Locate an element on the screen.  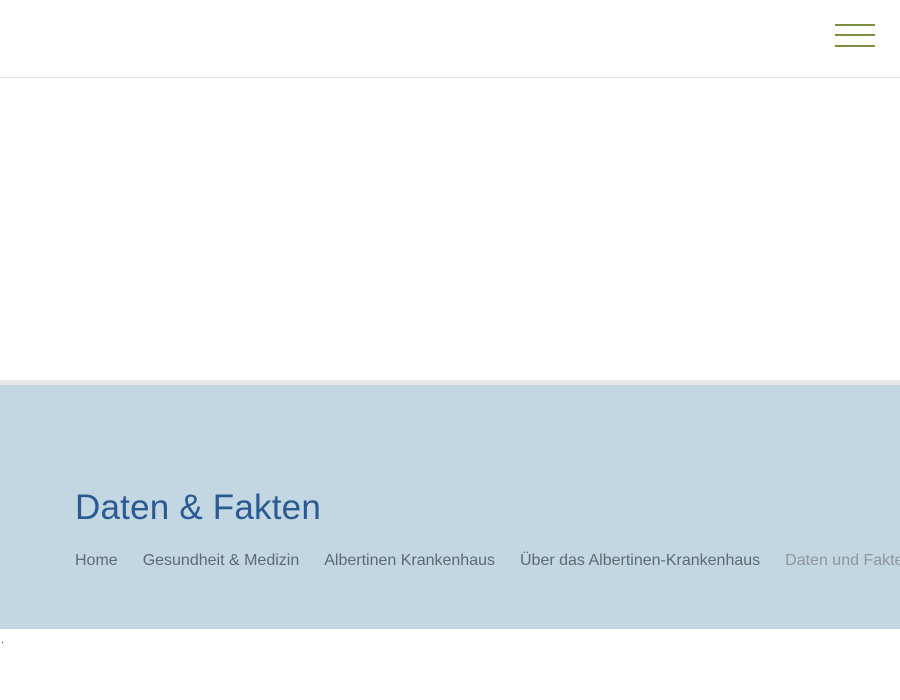
breadcrumb-item-home: Home is located at coordinates (96, 561).